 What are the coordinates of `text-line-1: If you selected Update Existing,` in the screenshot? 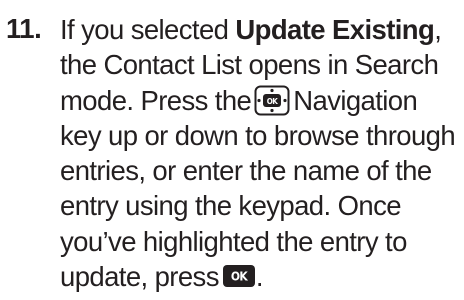 It's located at (261, 29).